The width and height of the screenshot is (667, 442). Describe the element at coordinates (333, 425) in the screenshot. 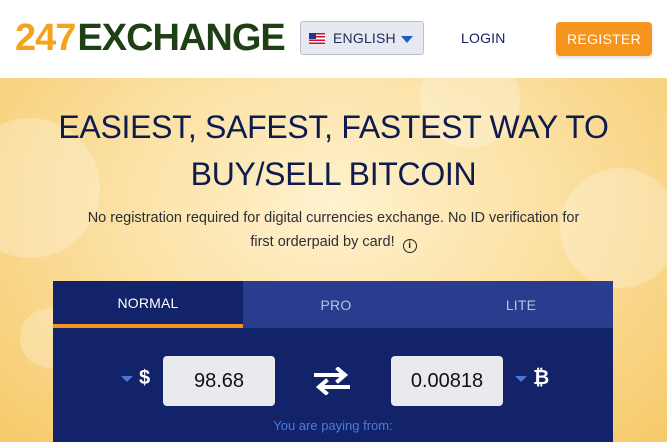

I see `paying-from-label: You are paying from:` at that location.